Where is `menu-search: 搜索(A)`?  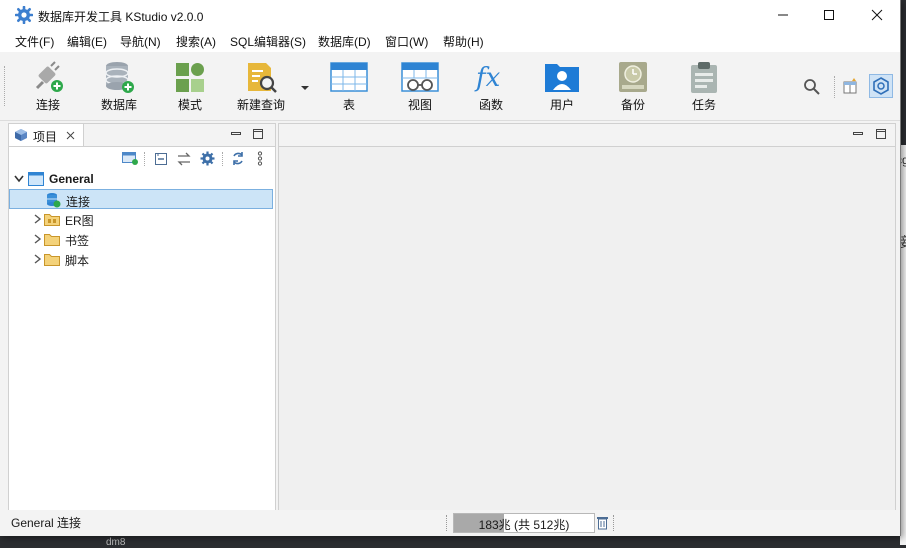
menu-search: 搜索(A) is located at coordinates (196, 41).